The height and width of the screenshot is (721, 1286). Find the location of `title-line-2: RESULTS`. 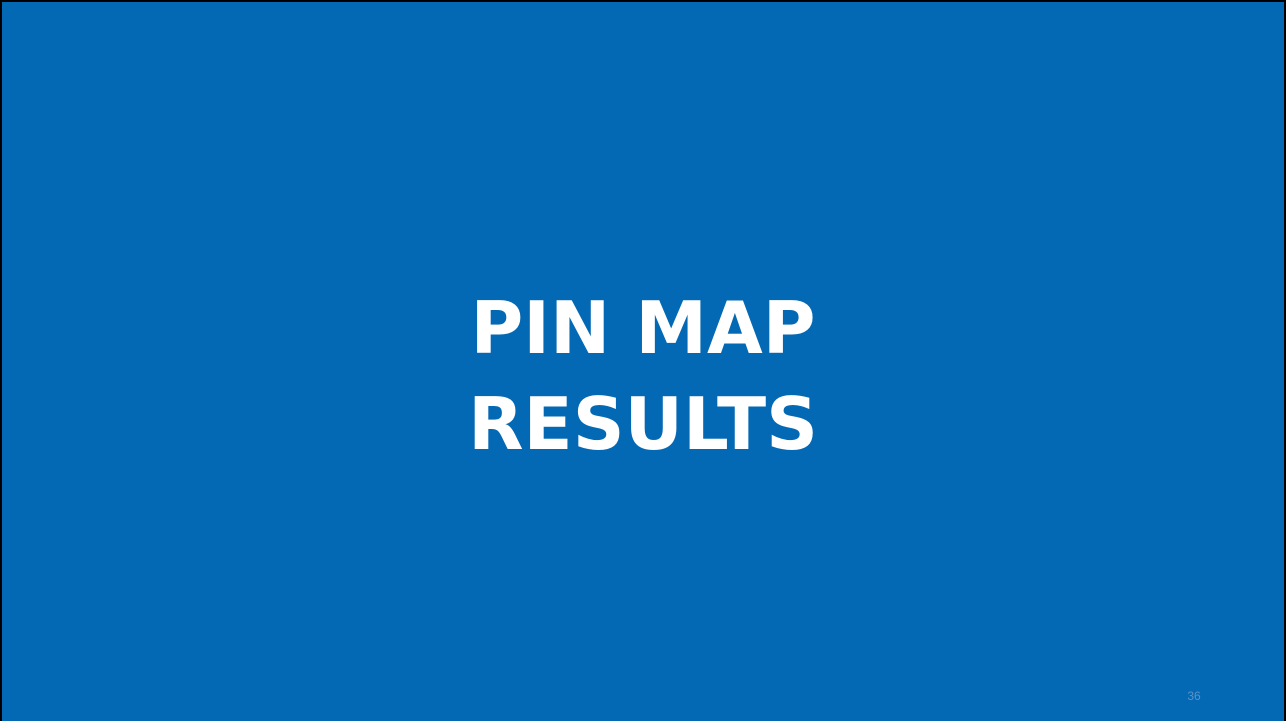

title-line-2: RESULTS is located at coordinates (643, 424).